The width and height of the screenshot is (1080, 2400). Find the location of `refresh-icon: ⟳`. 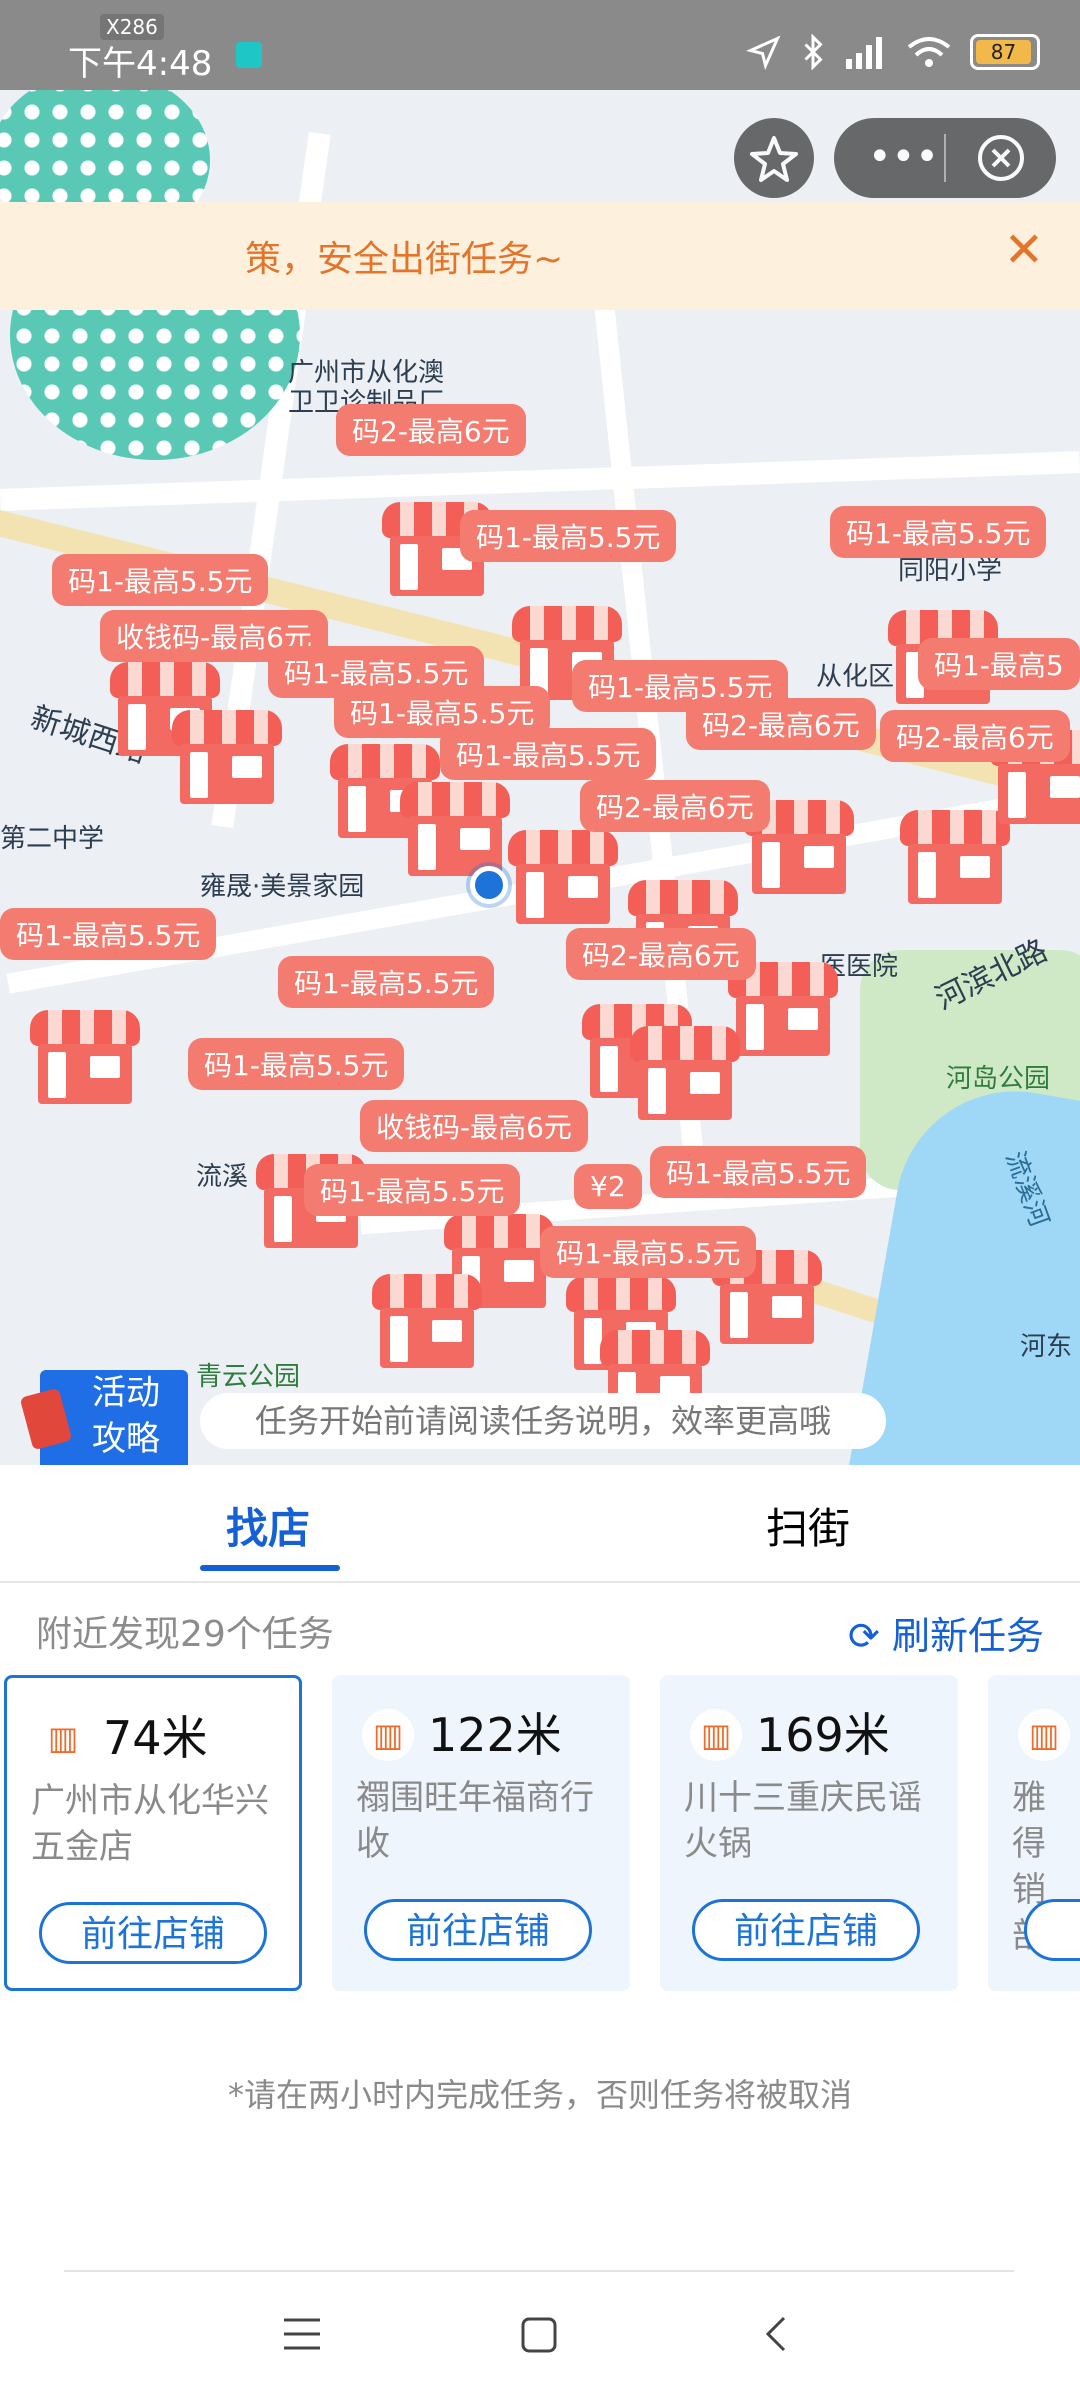

refresh-icon: ⟳ is located at coordinates (864, 1636).